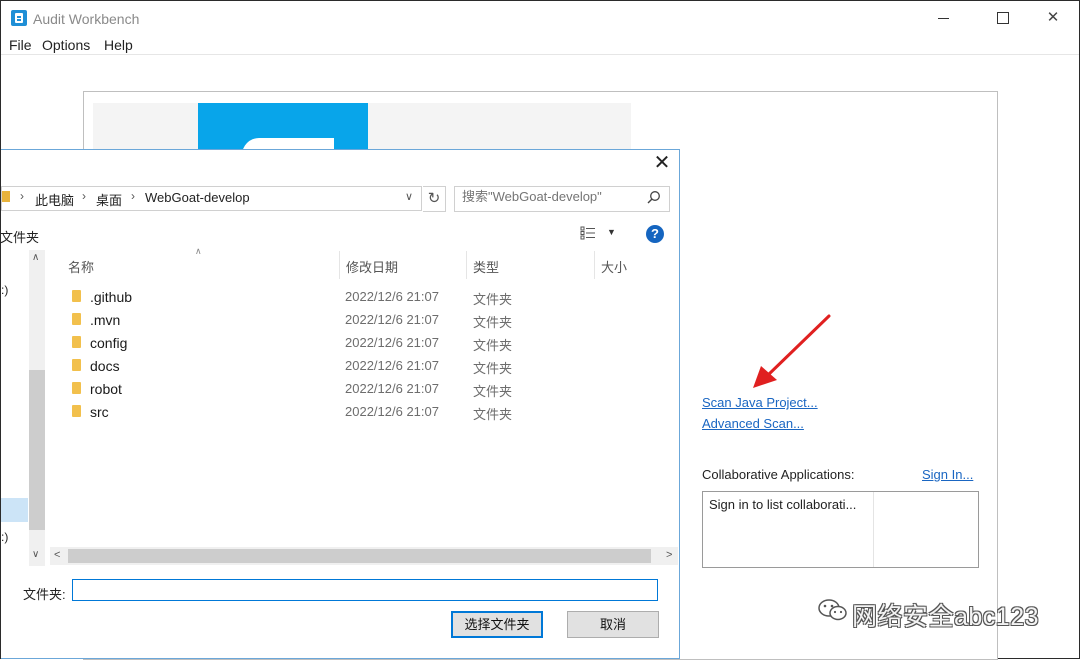  I want to click on maximize-icon, so click(1003, 18).